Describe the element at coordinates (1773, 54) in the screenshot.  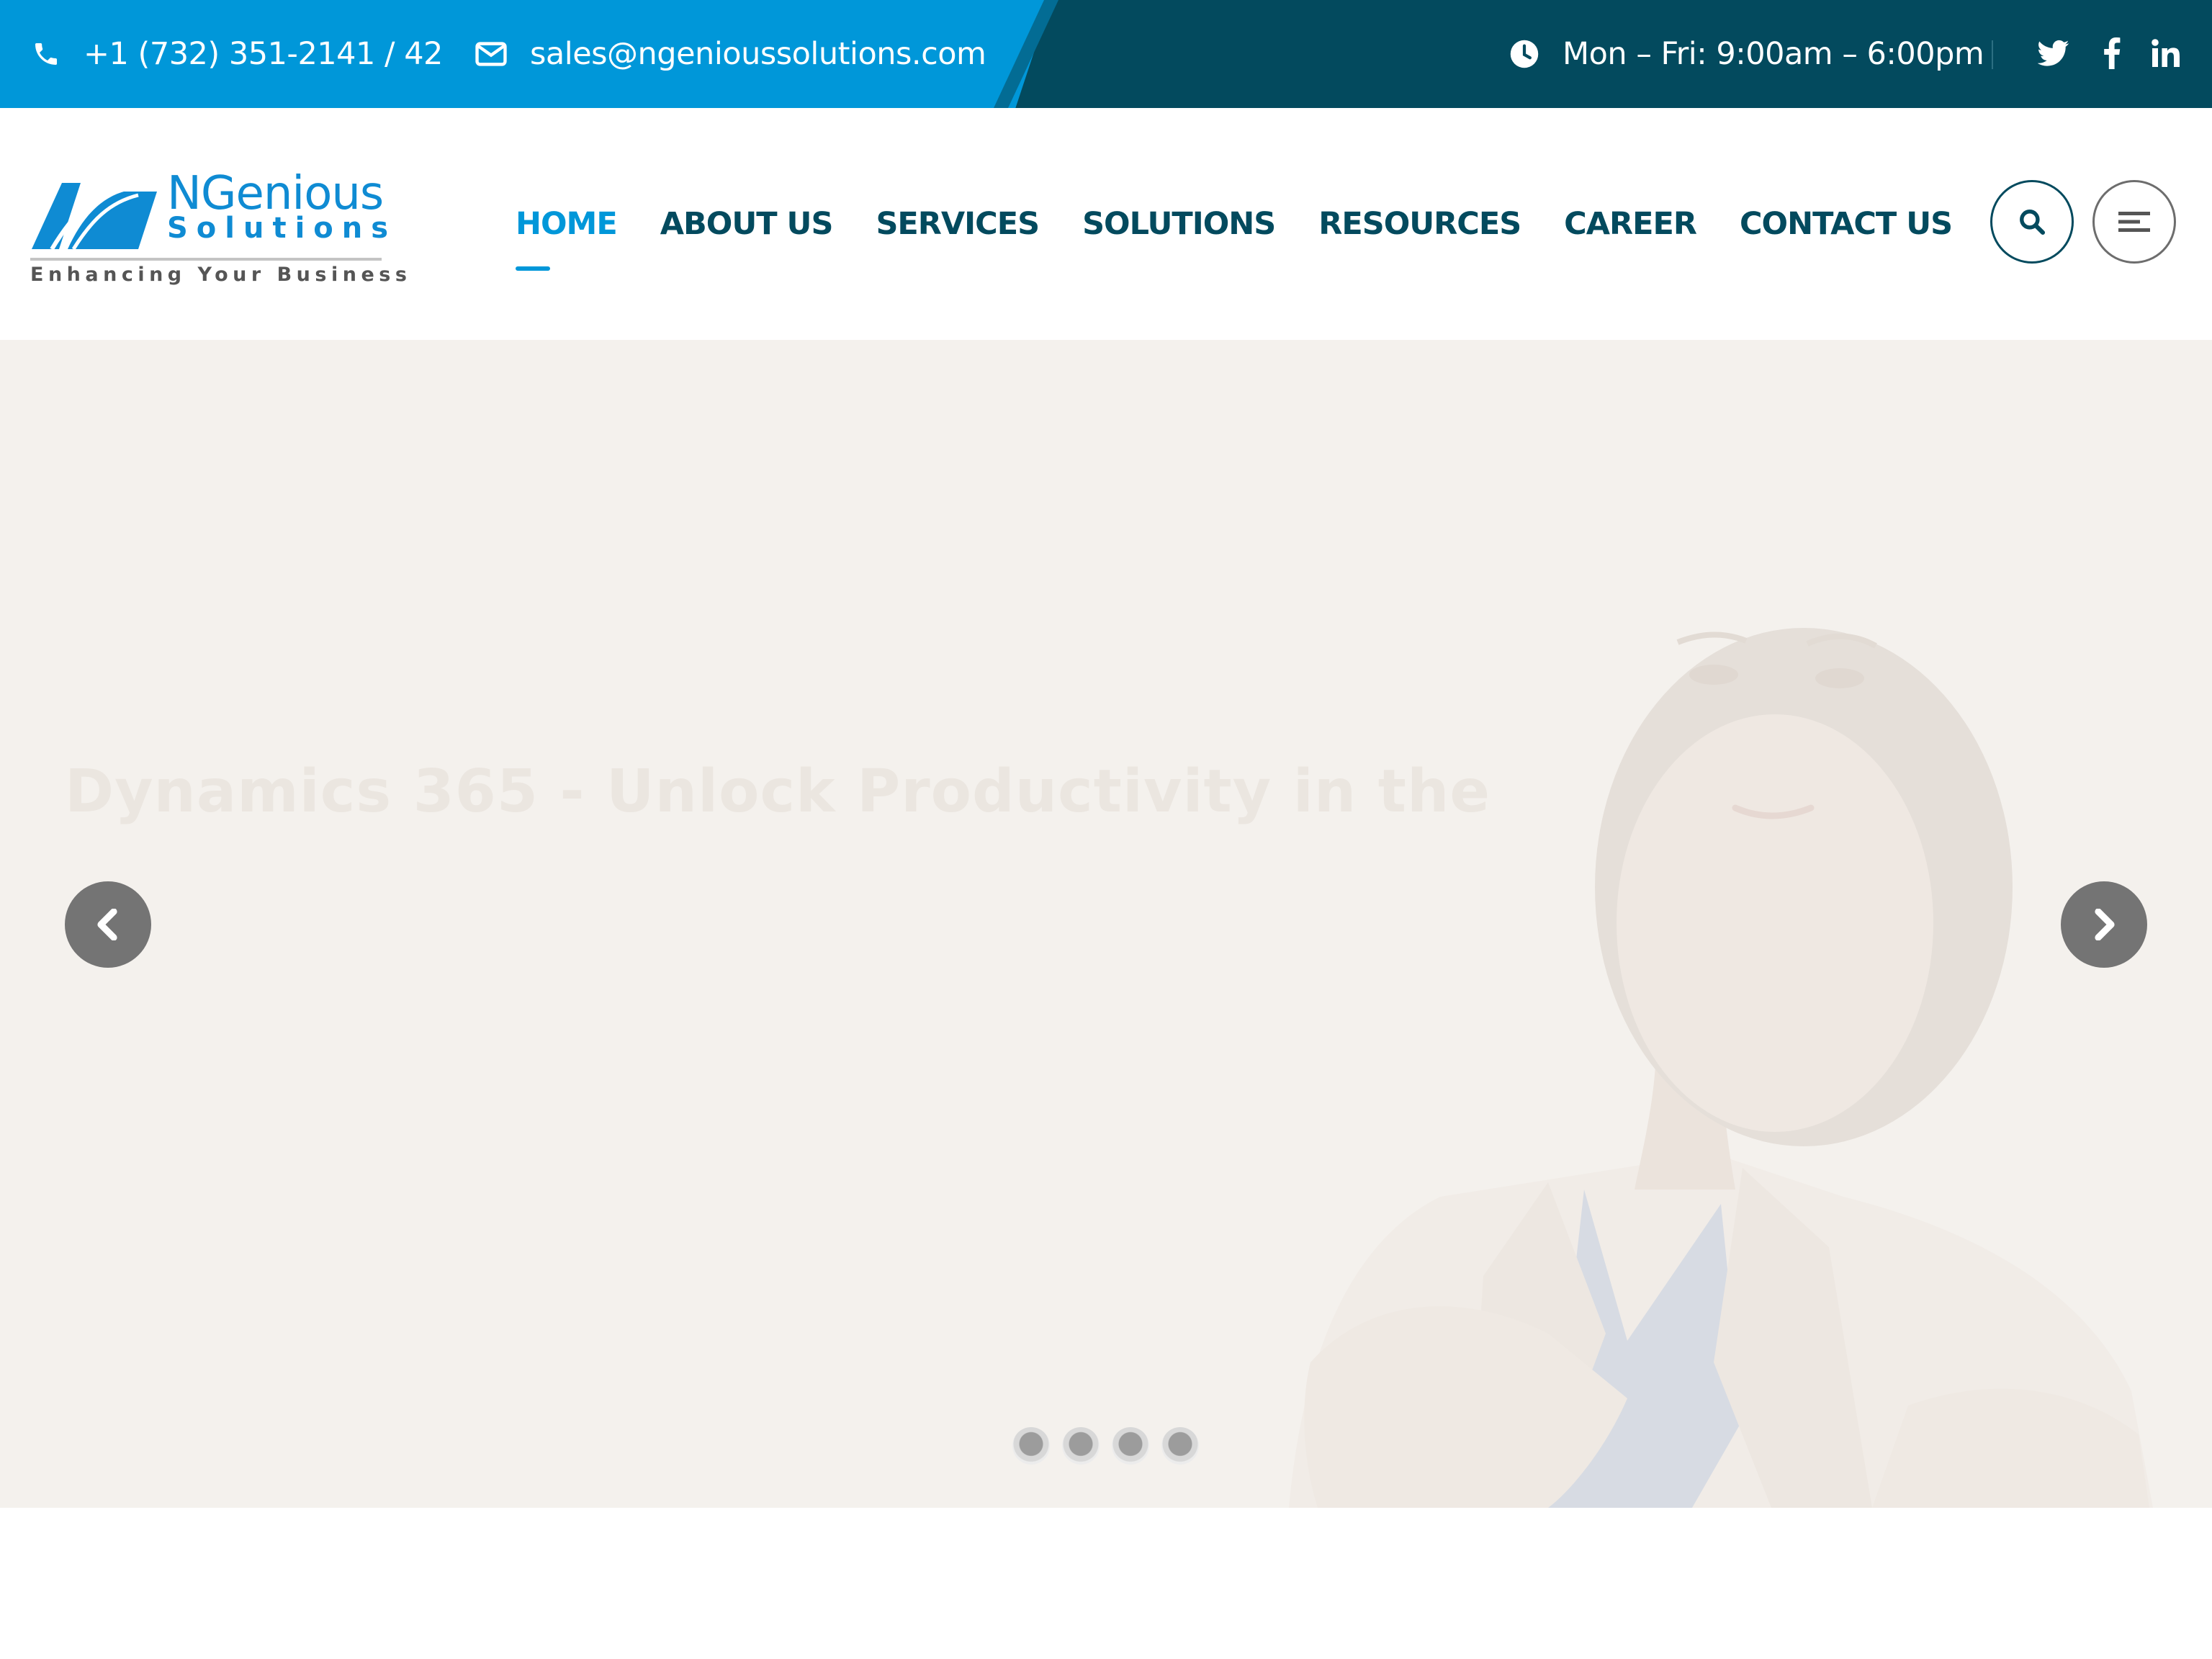
I see `hours-text: Mon – Fri: 9:00am – 6:00pm` at that location.